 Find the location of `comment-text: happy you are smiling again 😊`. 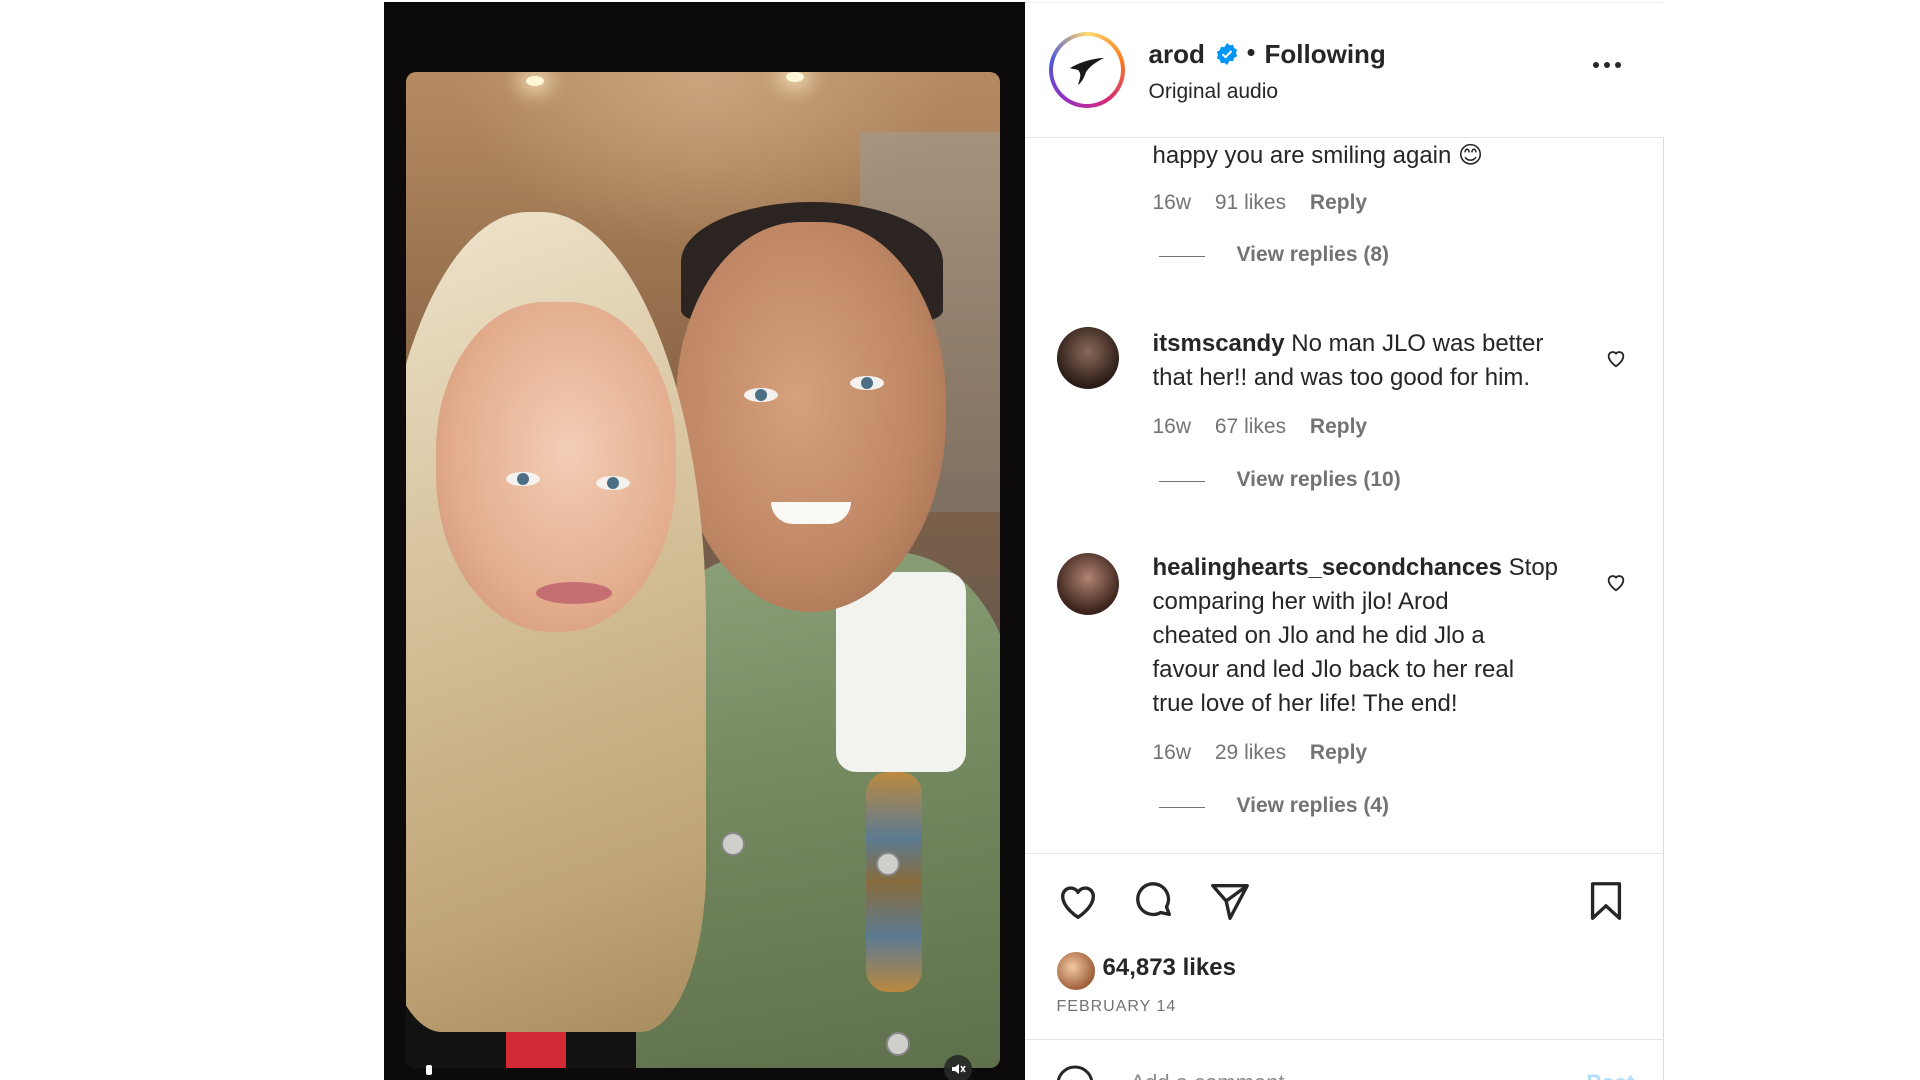

comment-text: happy you are smiling again 😊 is located at coordinates (1318, 155).